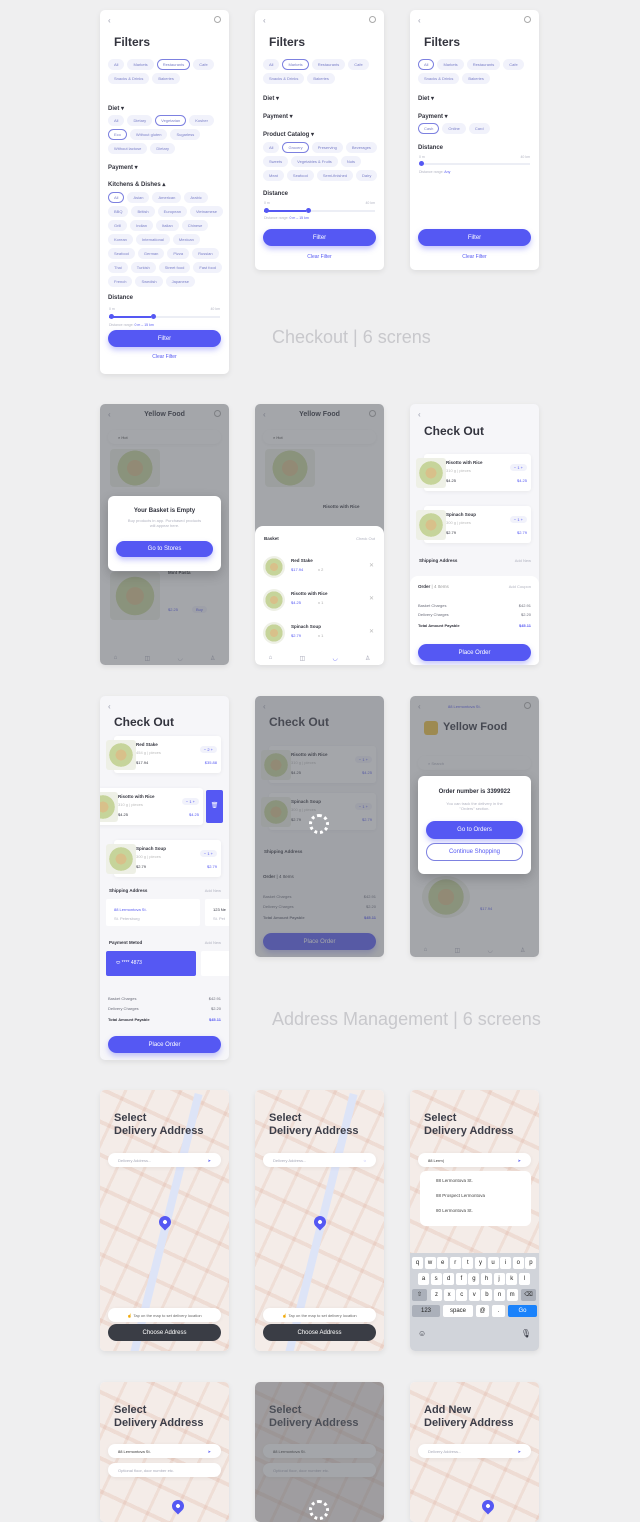 This screenshot has width=640, height=1522. Describe the element at coordinates (180, 281) in the screenshot. I see `filter-chip: Japanese` at that location.